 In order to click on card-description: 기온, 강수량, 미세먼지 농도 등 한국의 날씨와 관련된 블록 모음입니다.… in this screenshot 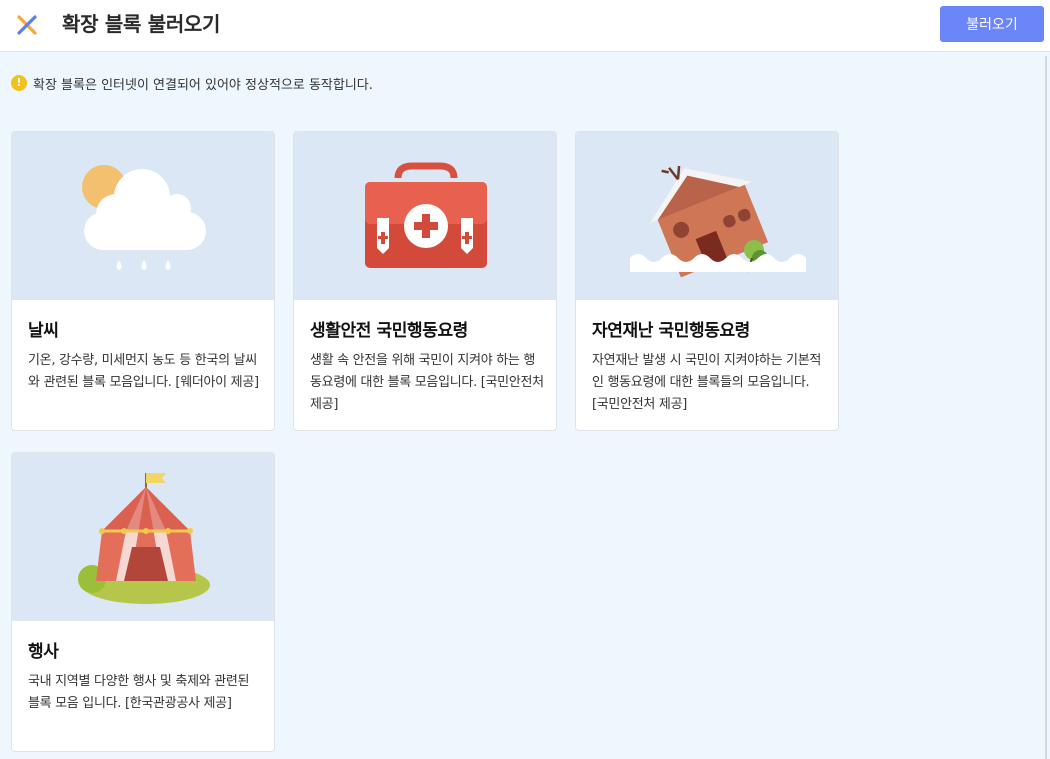, I will do `click(143, 371)`.